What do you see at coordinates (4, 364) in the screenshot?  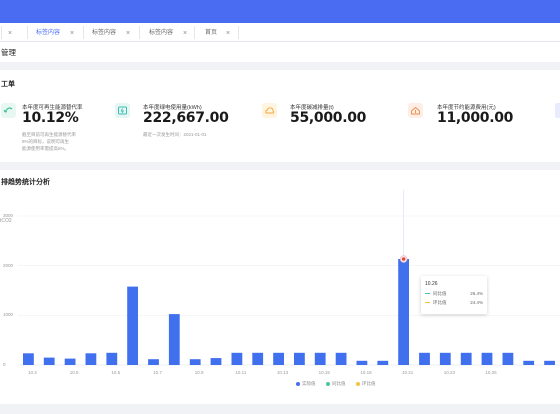 I see `y-tick-label: 0` at bounding box center [4, 364].